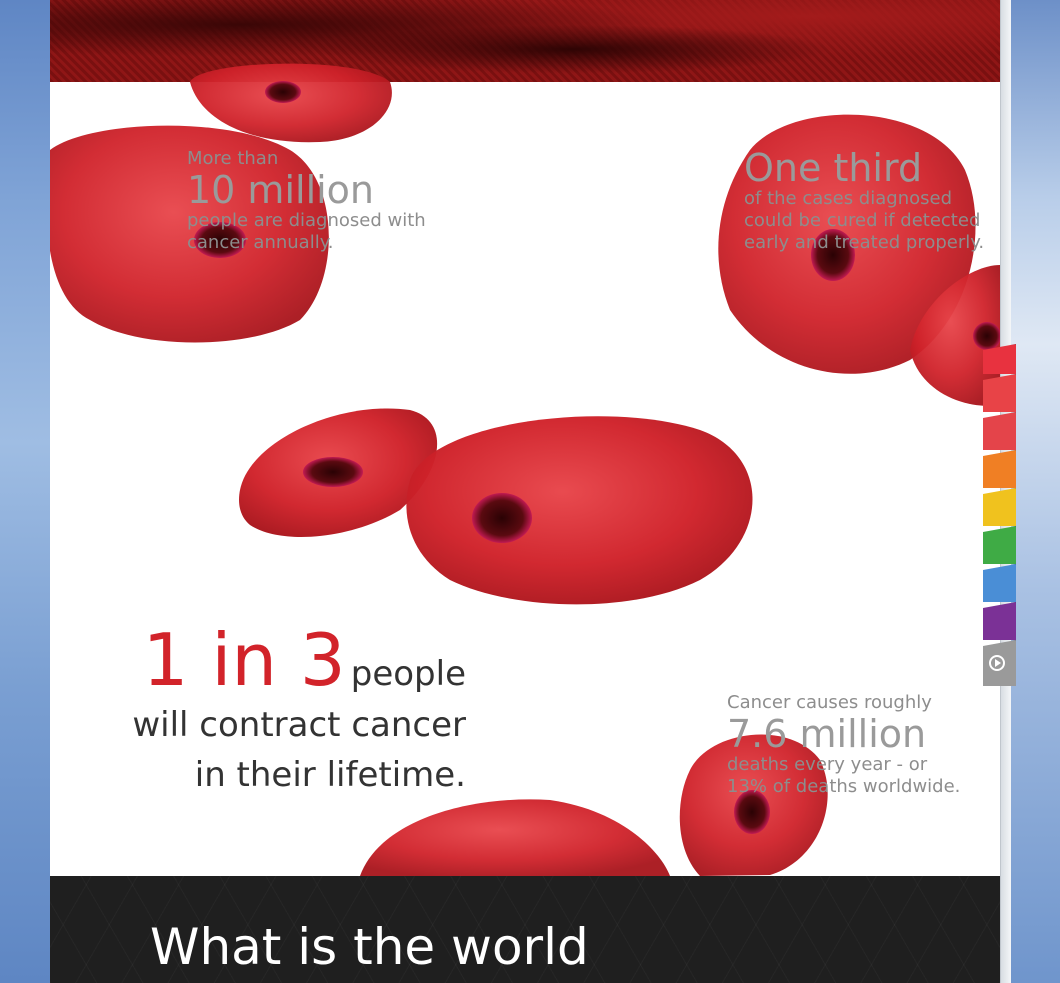  Describe the element at coordinates (864, 242) in the screenshot. I see `stat-text: early and treated properly.` at that location.